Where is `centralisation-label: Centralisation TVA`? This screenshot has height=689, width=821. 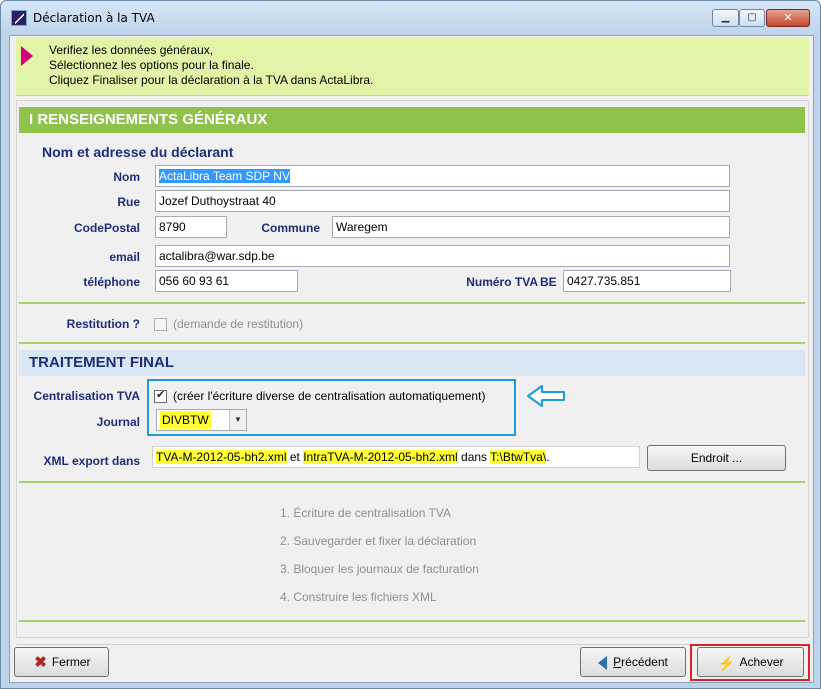 centralisation-label: Centralisation TVA is located at coordinates (86, 396).